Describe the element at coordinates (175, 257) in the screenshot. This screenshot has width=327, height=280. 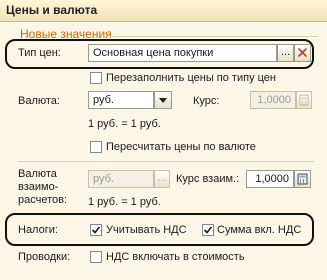
I see `include-vat-in-cost-label: НДС включать в стоимость` at that location.